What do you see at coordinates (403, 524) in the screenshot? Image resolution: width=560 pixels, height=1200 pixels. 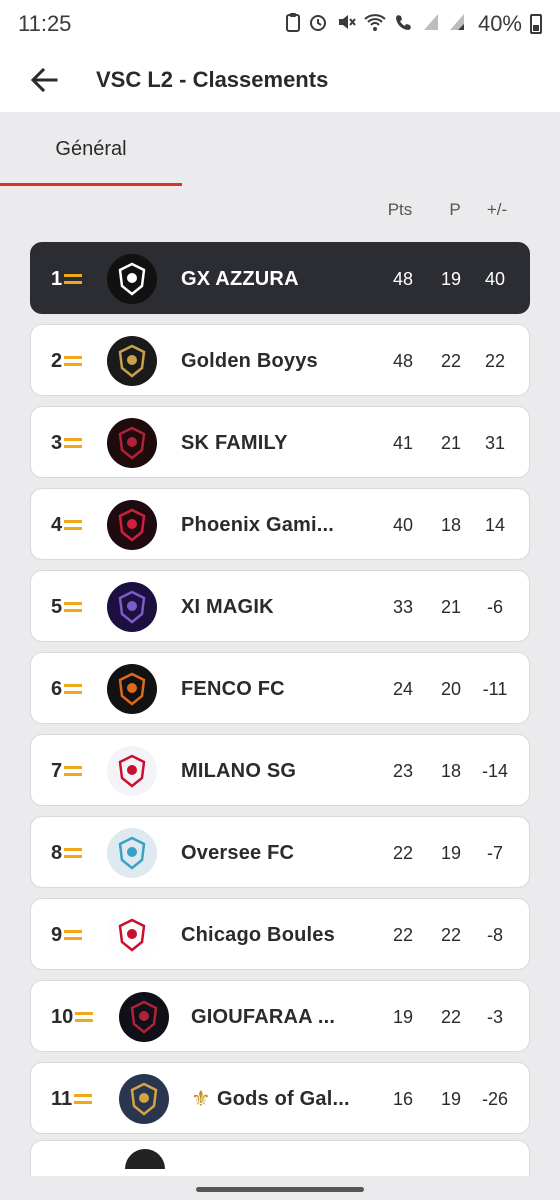 I see `team-points: 40` at bounding box center [403, 524].